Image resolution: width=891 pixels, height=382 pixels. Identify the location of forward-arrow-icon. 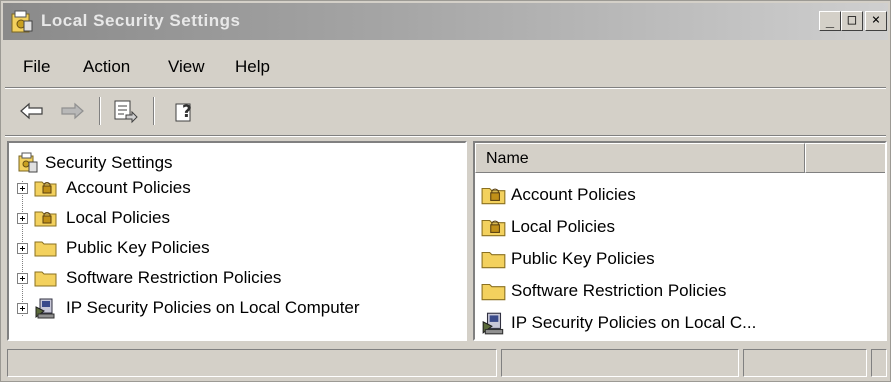
(72, 111).